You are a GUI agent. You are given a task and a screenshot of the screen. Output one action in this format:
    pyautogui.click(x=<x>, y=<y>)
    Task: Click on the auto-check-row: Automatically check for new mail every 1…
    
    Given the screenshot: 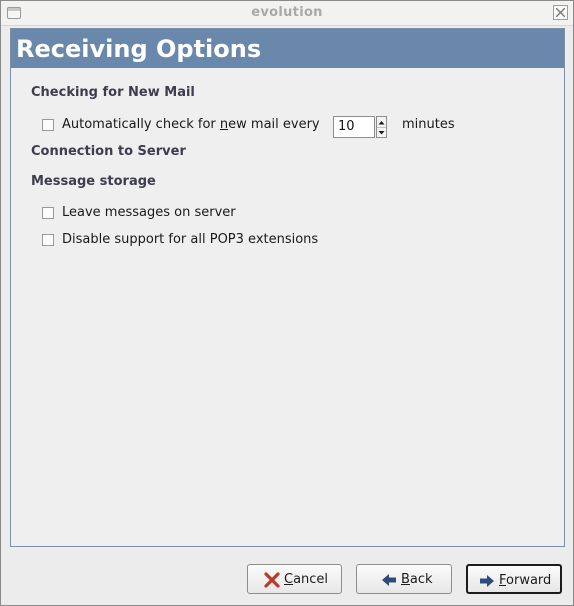 What is the action you would take?
    pyautogui.click(x=292, y=127)
    